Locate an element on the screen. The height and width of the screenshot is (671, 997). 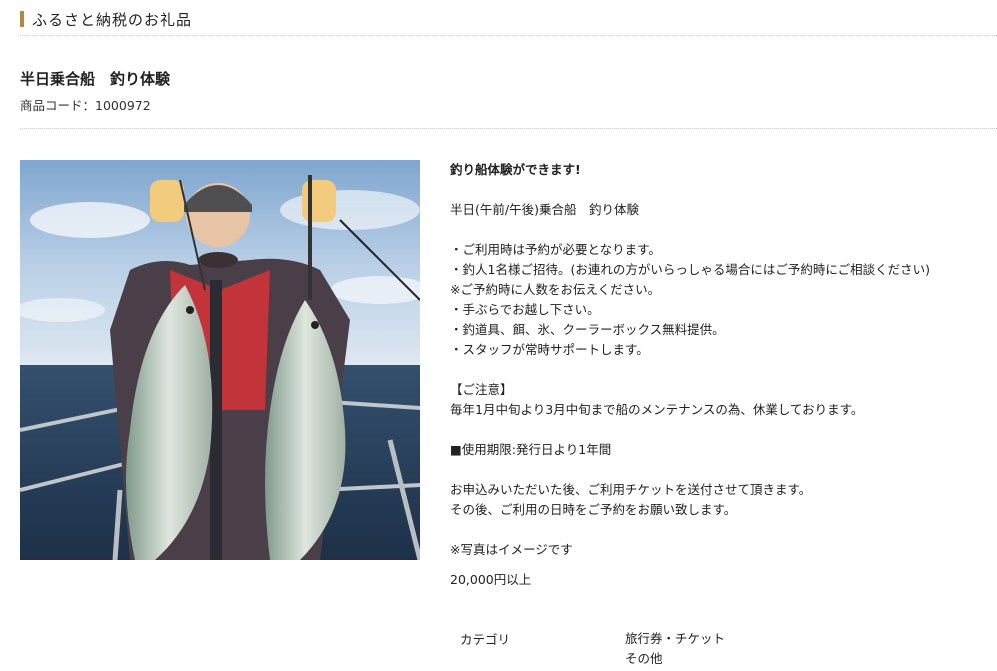
section-title: ふるさと納税のお礼品 is located at coordinates (112, 20).